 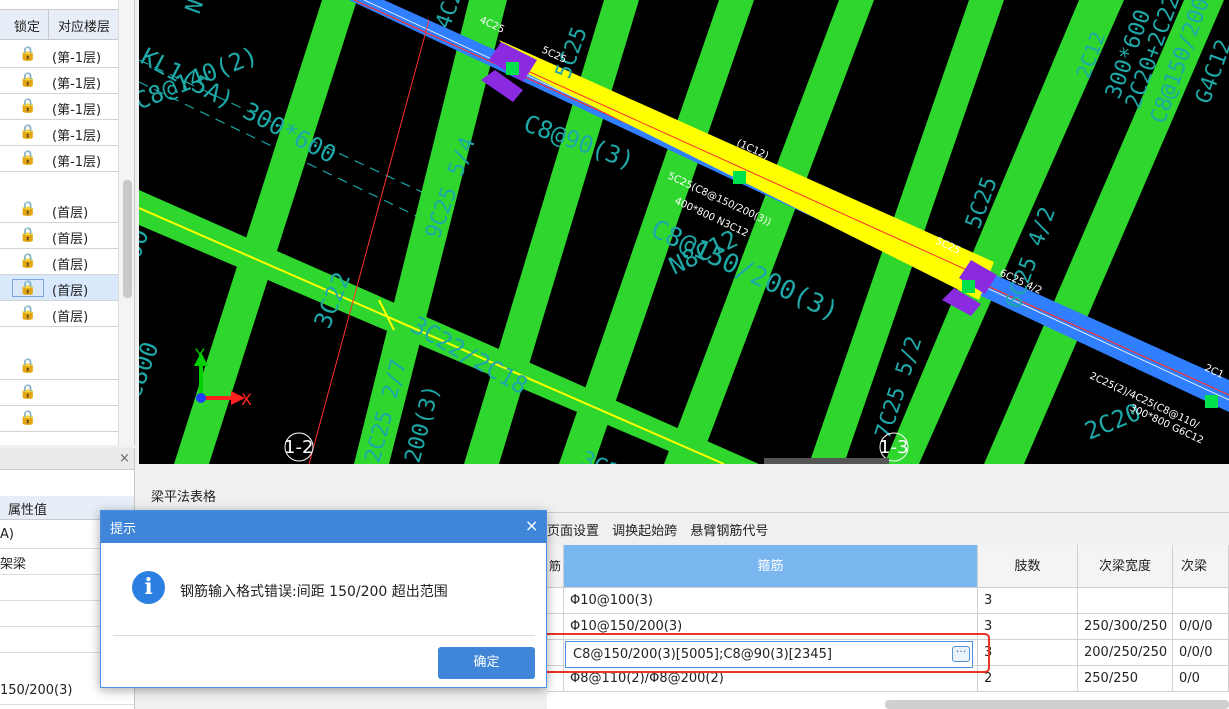 I want to click on col-header-sec-width: 次梁宽度, so click(x=1125, y=566).